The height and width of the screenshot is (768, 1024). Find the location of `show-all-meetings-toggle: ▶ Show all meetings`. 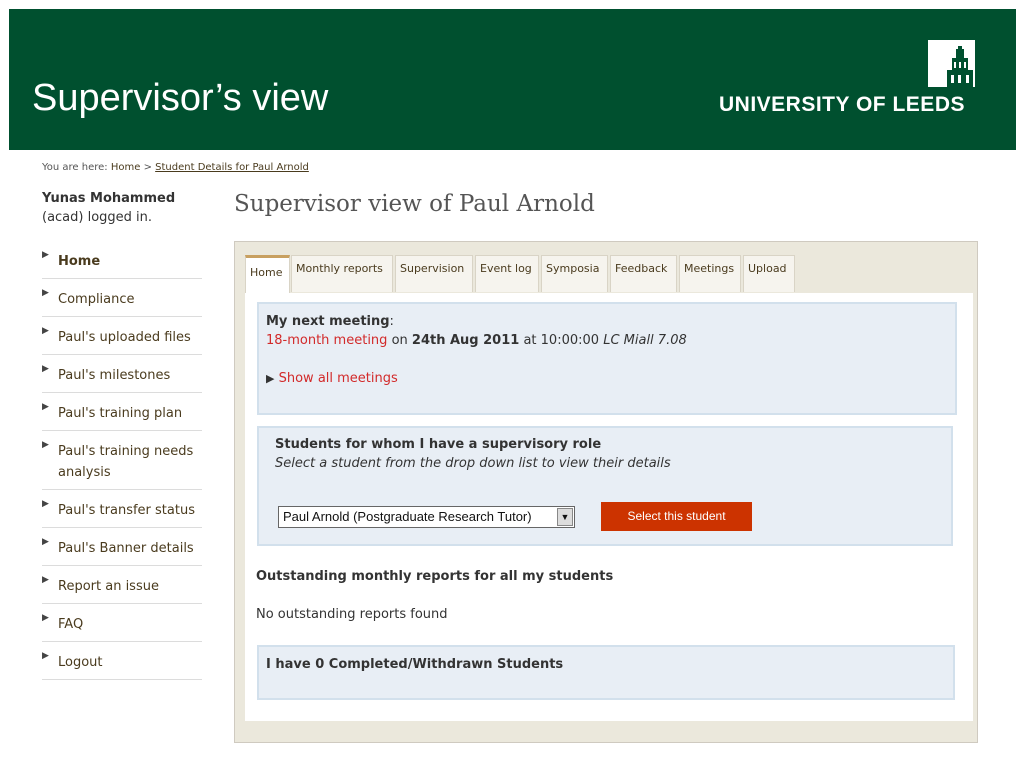

show-all-meetings-toggle: ▶ Show all meetings is located at coordinates (332, 378).